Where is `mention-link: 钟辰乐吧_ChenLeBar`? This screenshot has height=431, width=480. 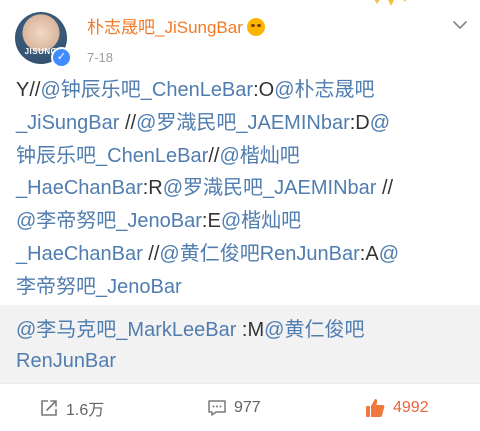
mention-link: 钟辰乐吧_ChenLeBar is located at coordinates (112, 156).